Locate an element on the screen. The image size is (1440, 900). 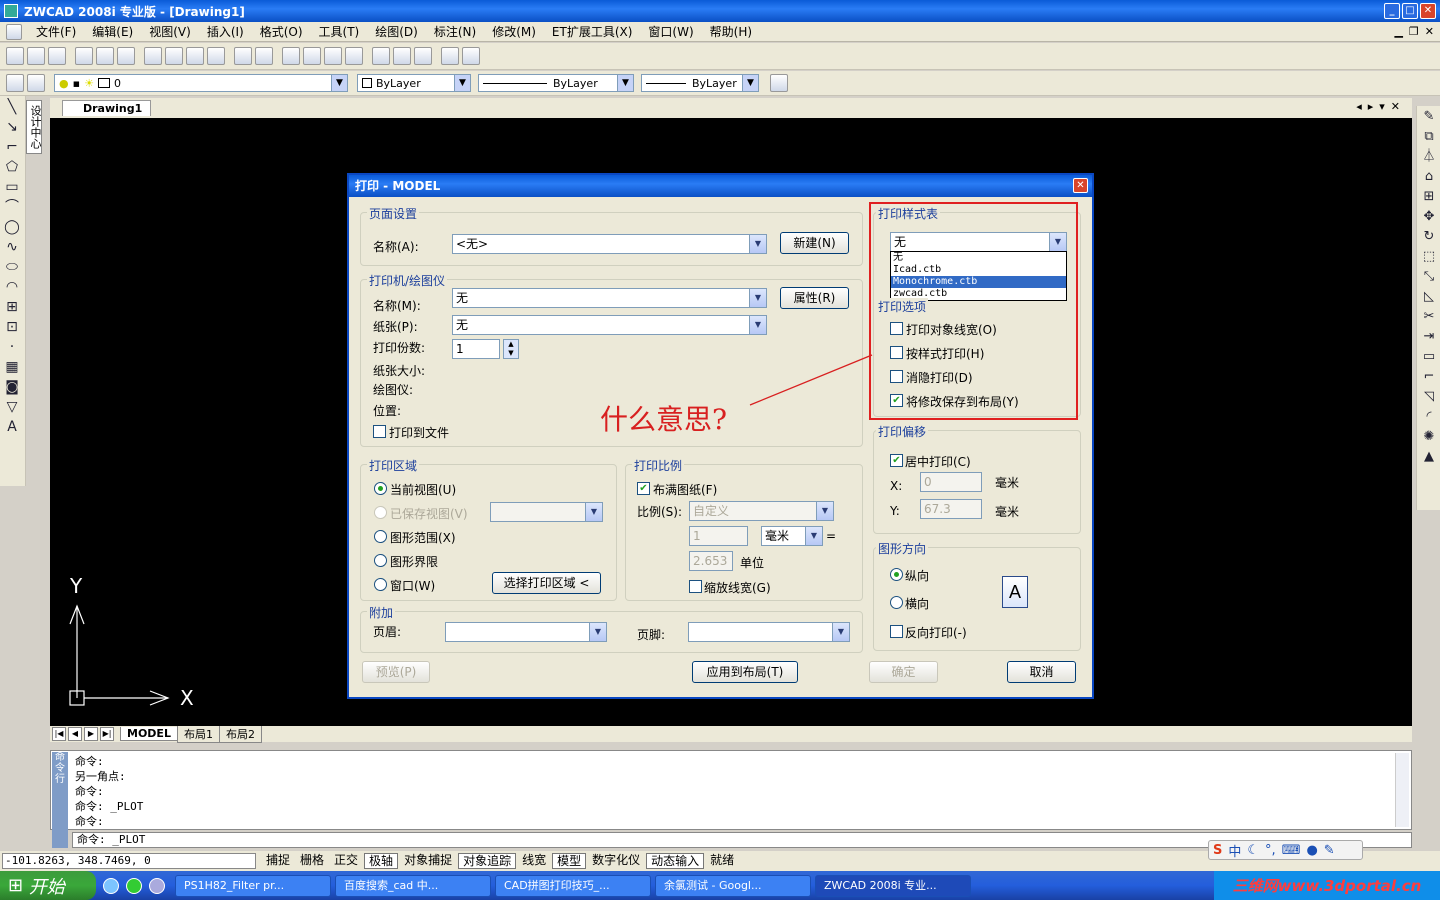
user-icon: ● is located at coordinates (1311, 850).